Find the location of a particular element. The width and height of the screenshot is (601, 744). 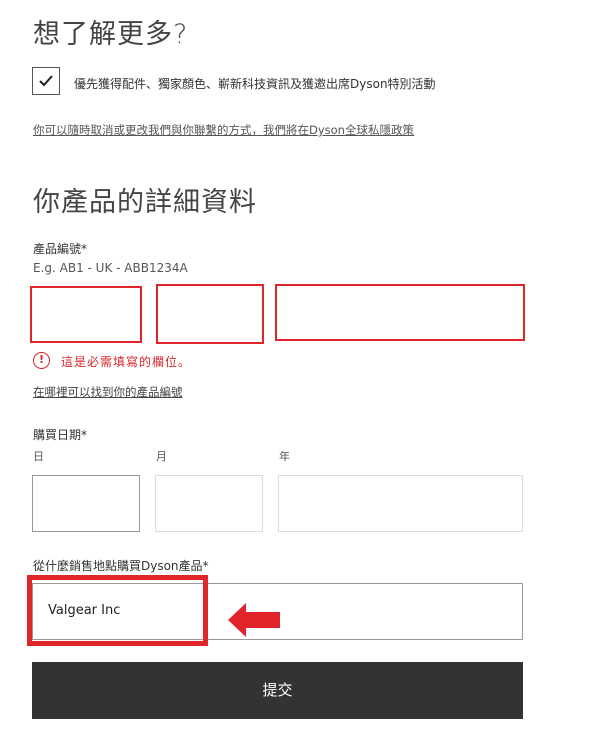

annotation-highlight-box is located at coordinates (117, 610).